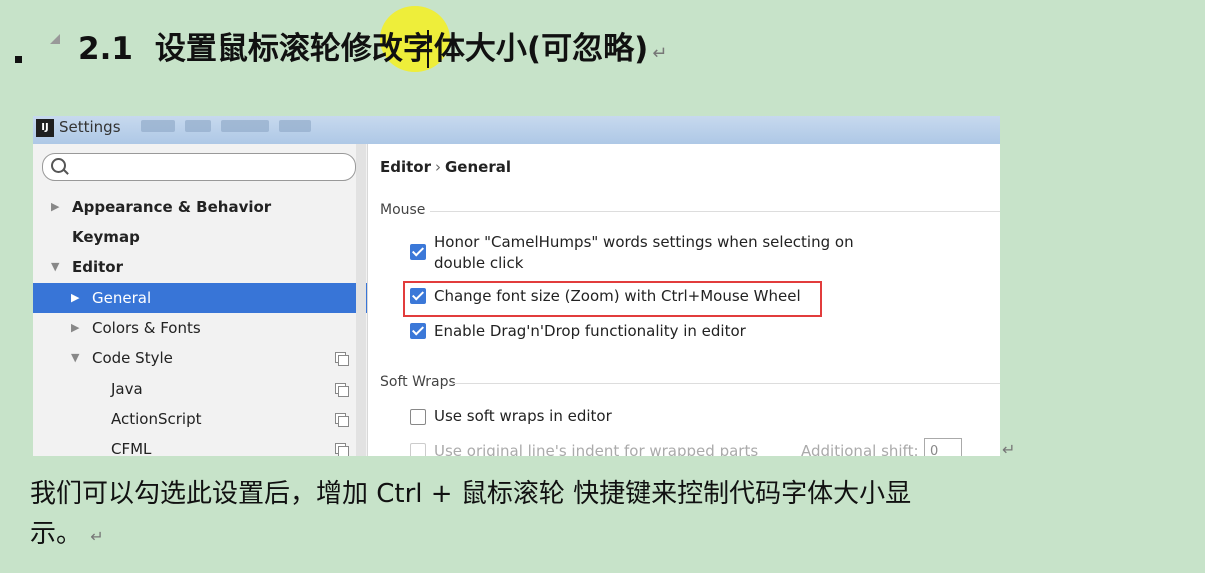  Describe the element at coordinates (132, 358) in the screenshot. I see `tree-item-label: Code Style` at that location.